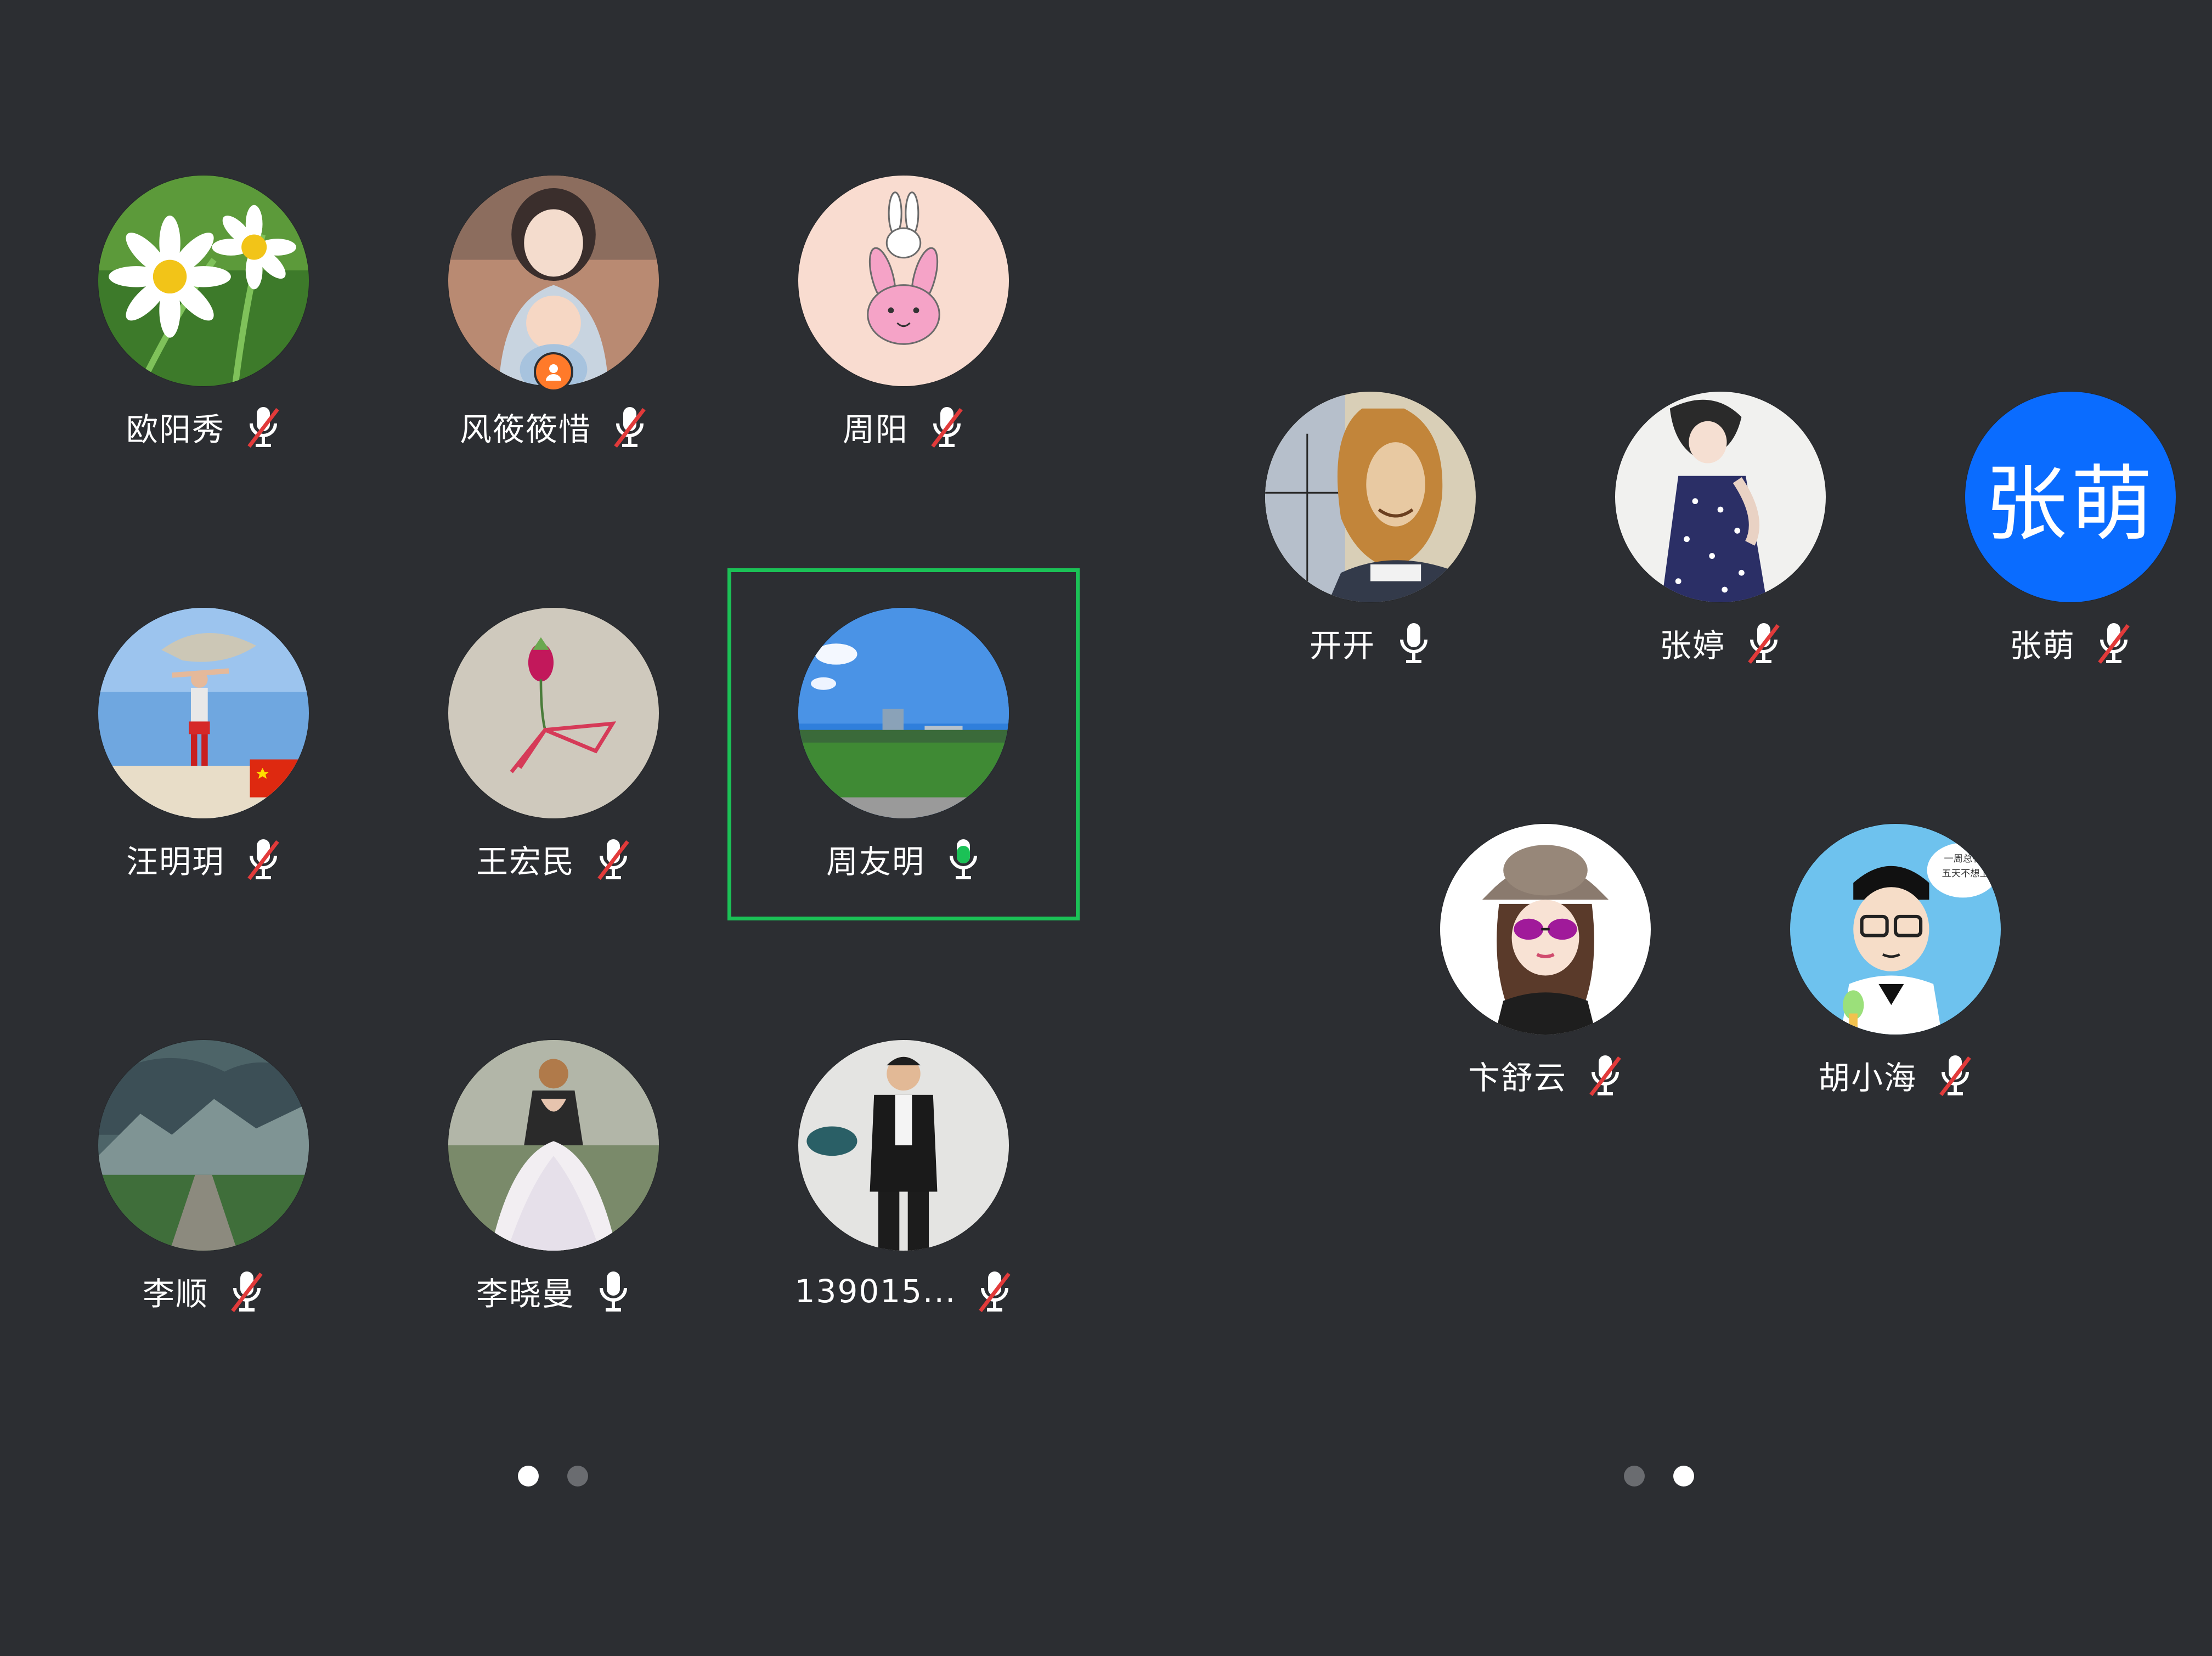  I want to click on participant-name: 胡小海, so click(1868, 1078).